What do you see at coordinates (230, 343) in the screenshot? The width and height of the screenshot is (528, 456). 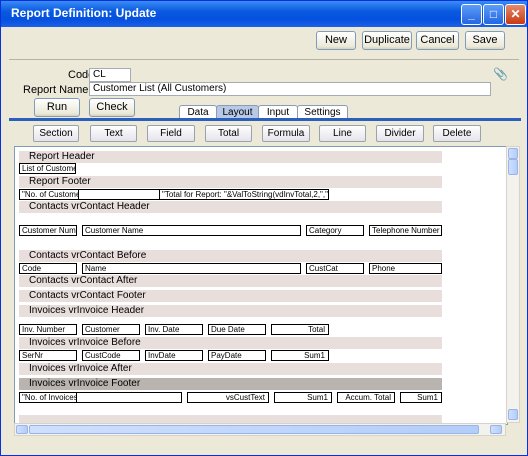 I see `band-invoices-before: Invoices vrInvoice Before` at bounding box center [230, 343].